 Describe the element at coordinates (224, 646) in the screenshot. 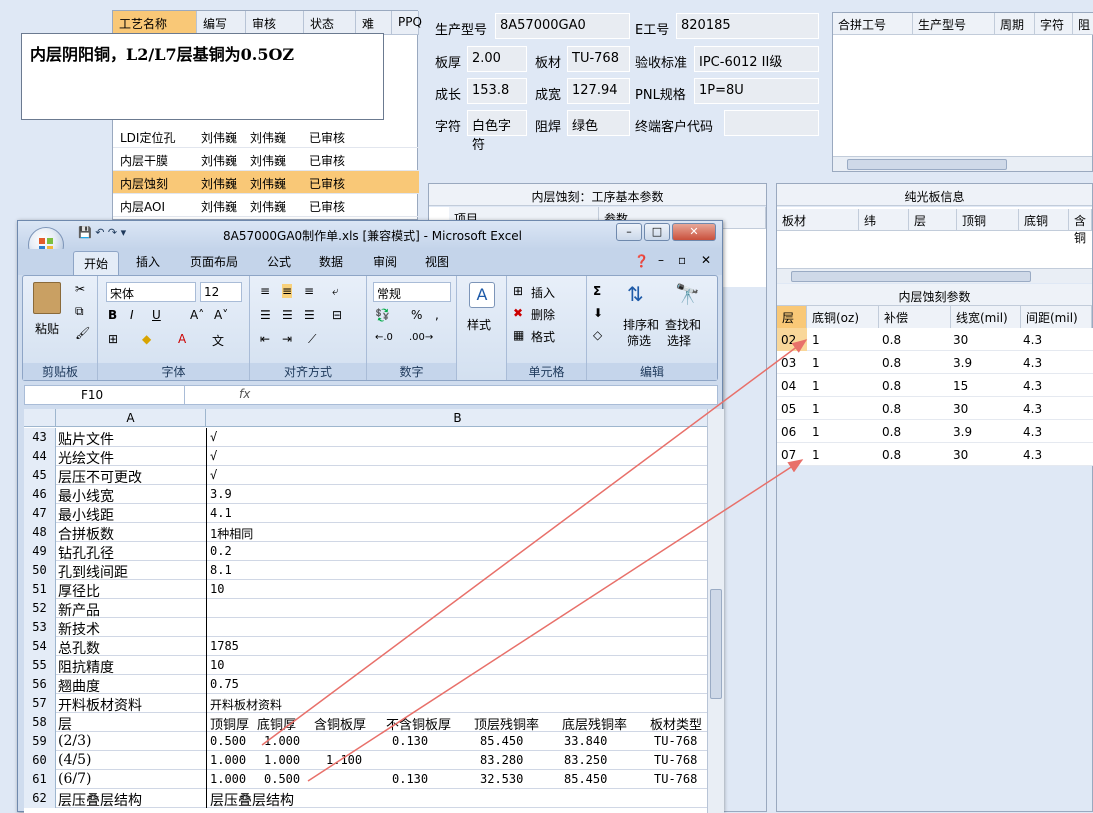

I see `cell-b: 1785` at that location.